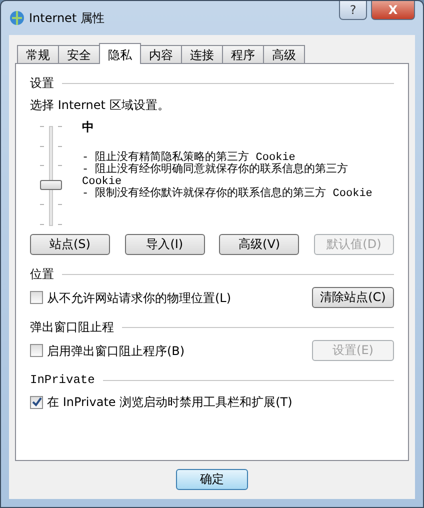 The height and width of the screenshot is (508, 424). Describe the element at coordinates (161, 54) in the screenshot. I see `tab: 内容` at that location.